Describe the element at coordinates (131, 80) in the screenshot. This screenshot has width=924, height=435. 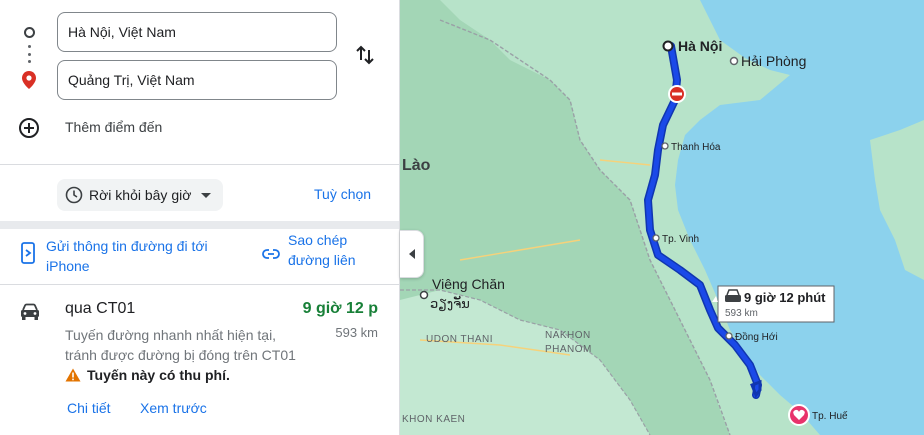
I see `destination-value: Quảng Trị, Việt Nam` at that location.